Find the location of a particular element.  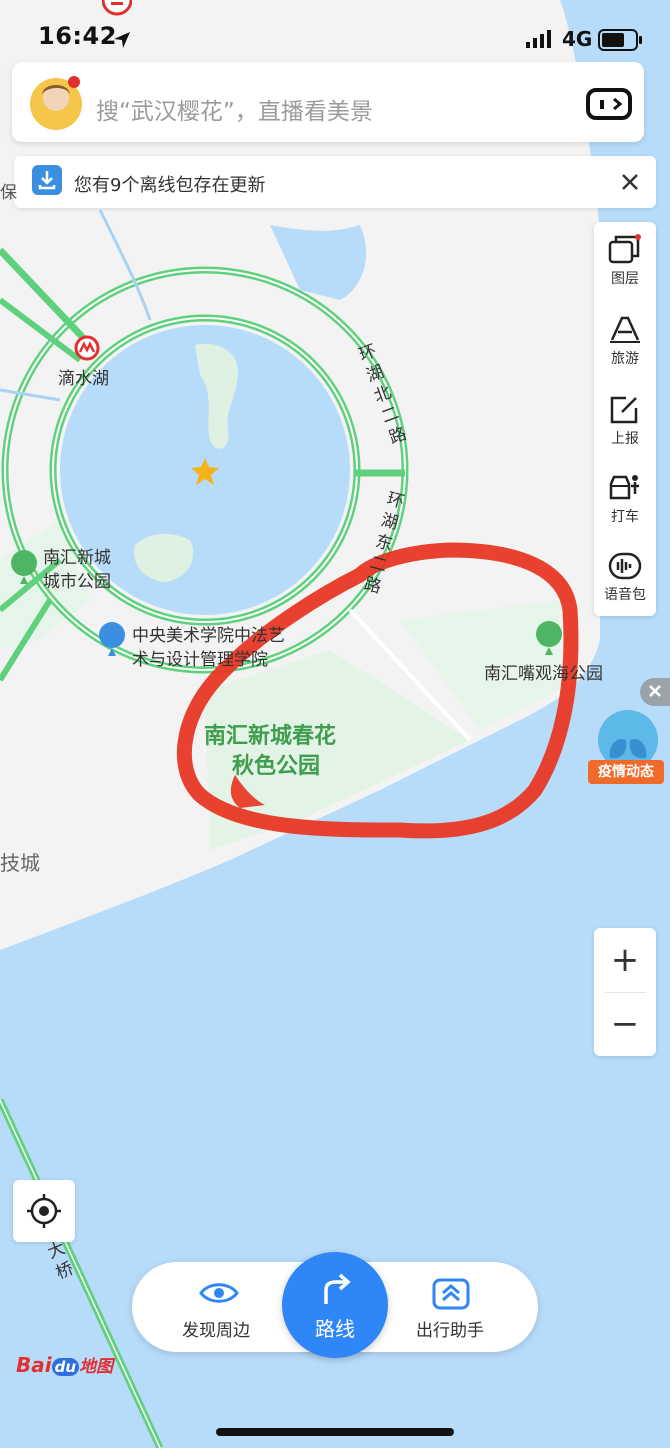

discover-nearby-label: 发现周边 is located at coordinates (216, 1331).